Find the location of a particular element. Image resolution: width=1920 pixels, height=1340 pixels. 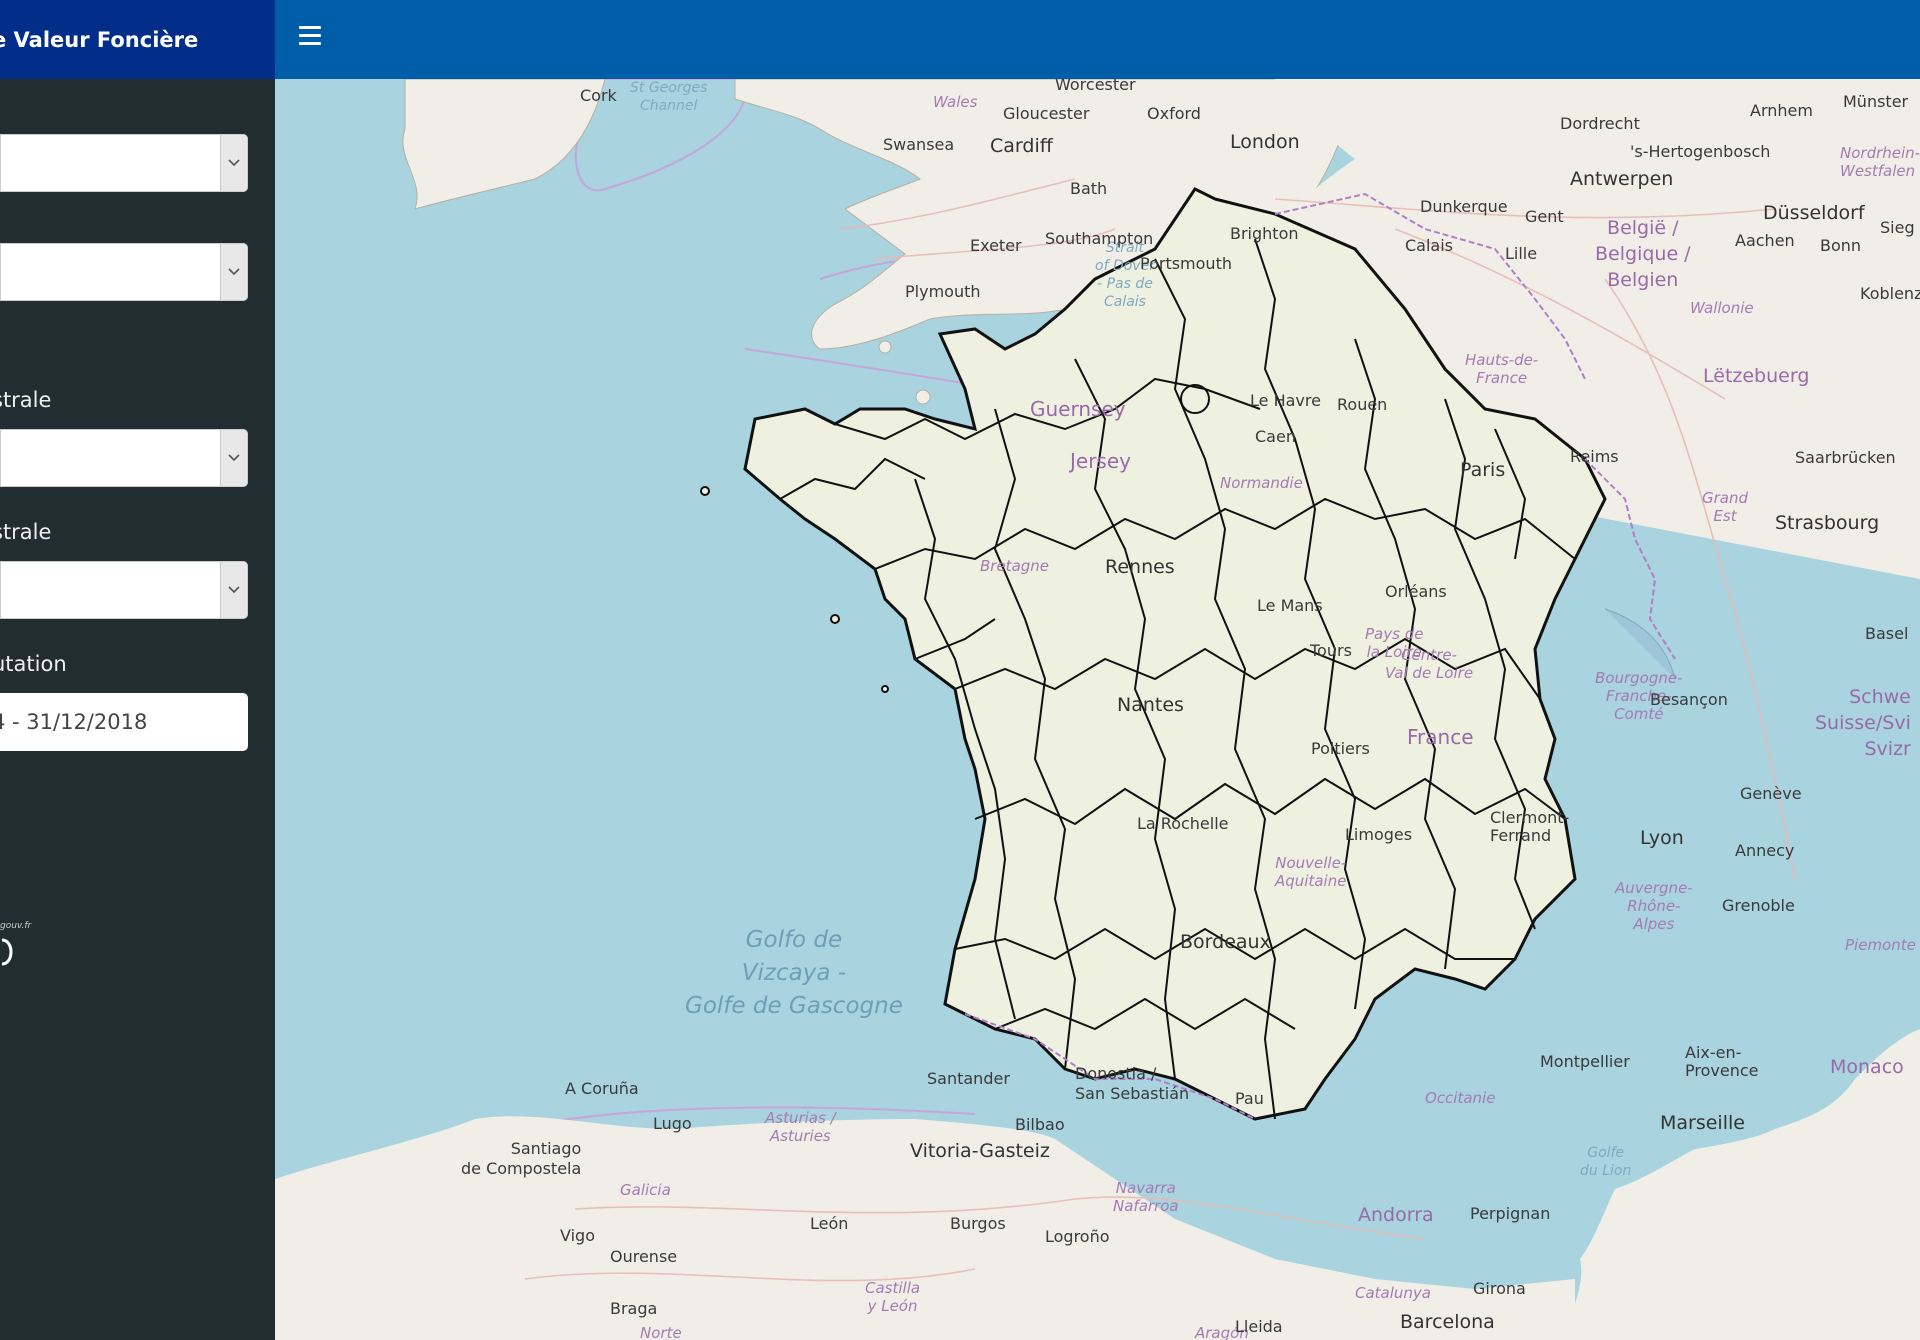

city-label: Rennes is located at coordinates (1140, 567).